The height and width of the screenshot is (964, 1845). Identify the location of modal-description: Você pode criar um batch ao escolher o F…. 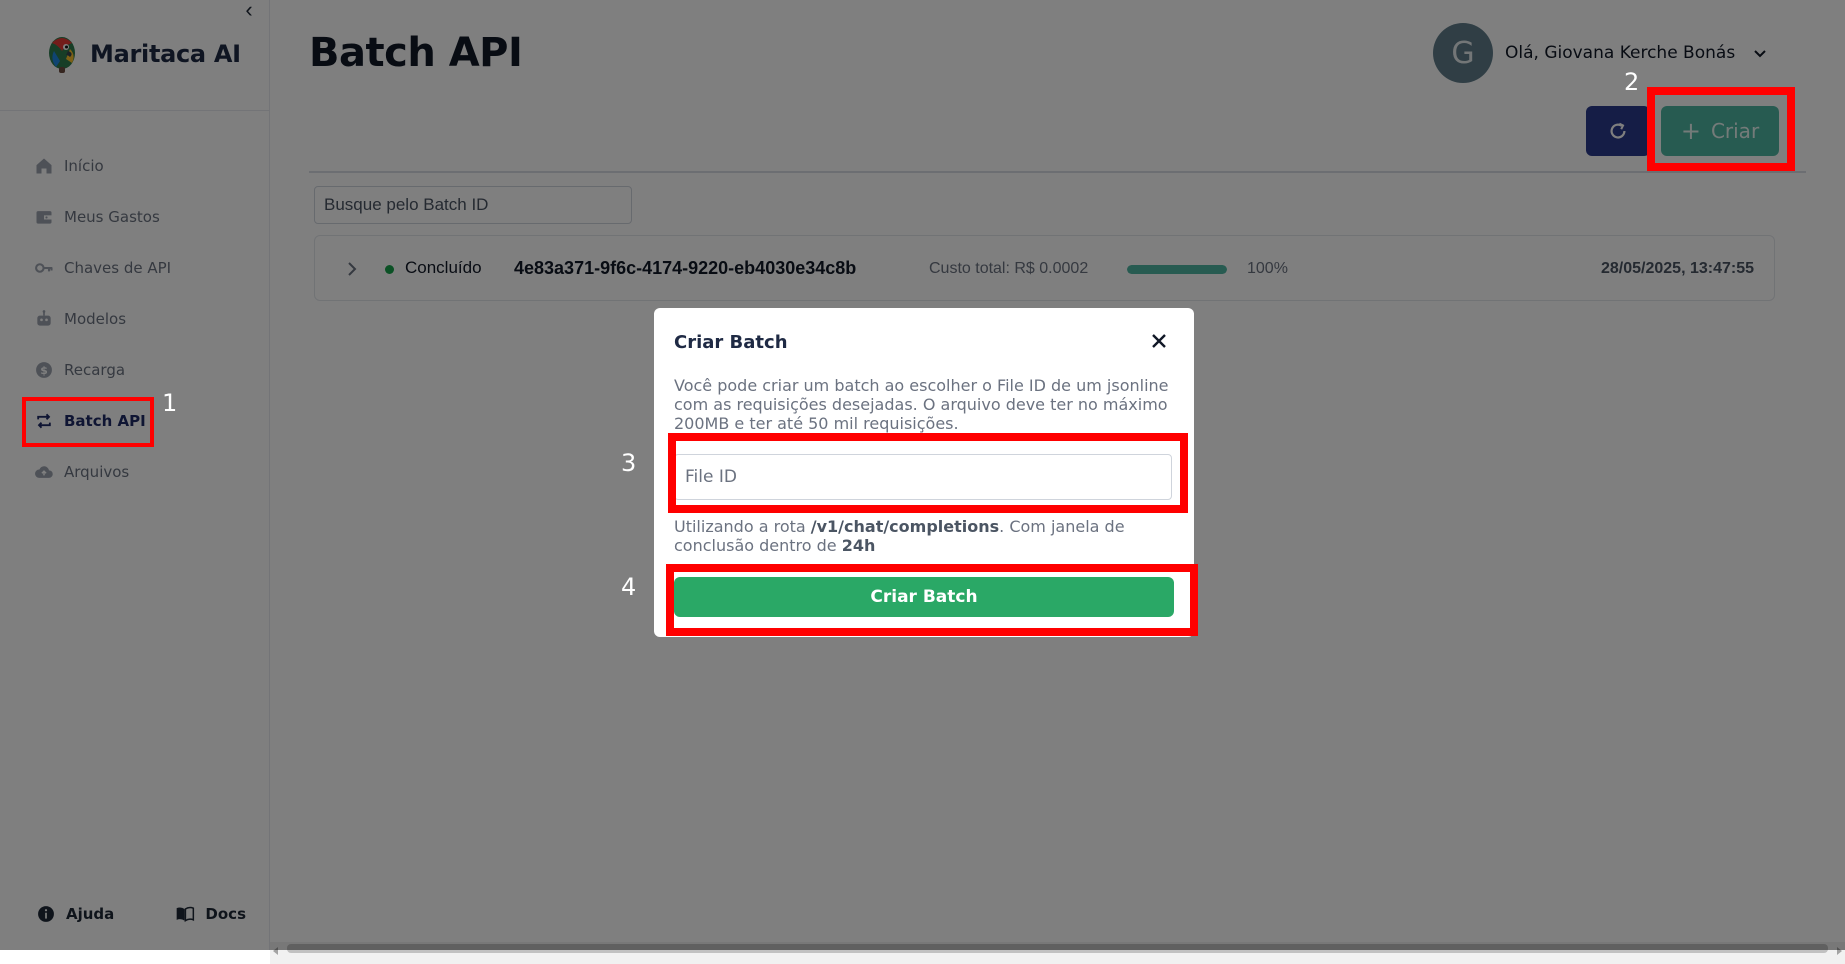
(921, 404).